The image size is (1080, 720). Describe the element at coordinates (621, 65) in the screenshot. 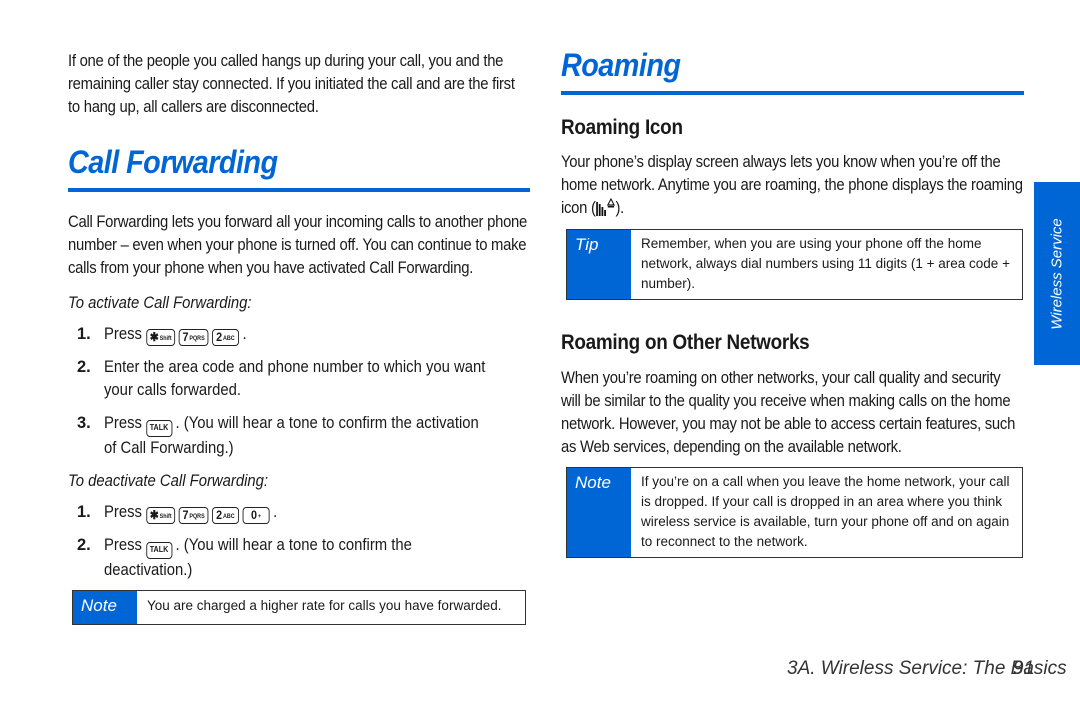

I see `section-title-roaming: Roaming` at that location.